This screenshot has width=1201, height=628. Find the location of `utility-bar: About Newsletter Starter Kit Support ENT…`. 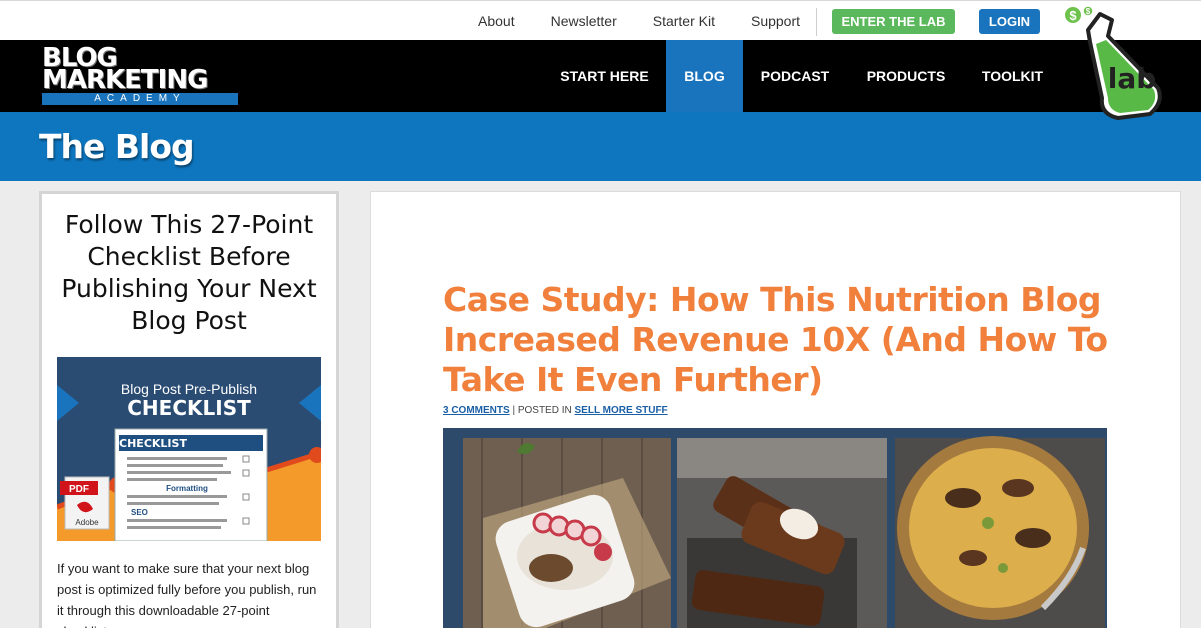

utility-bar: About Newsletter Starter Kit Support ENT… is located at coordinates (600, 20).